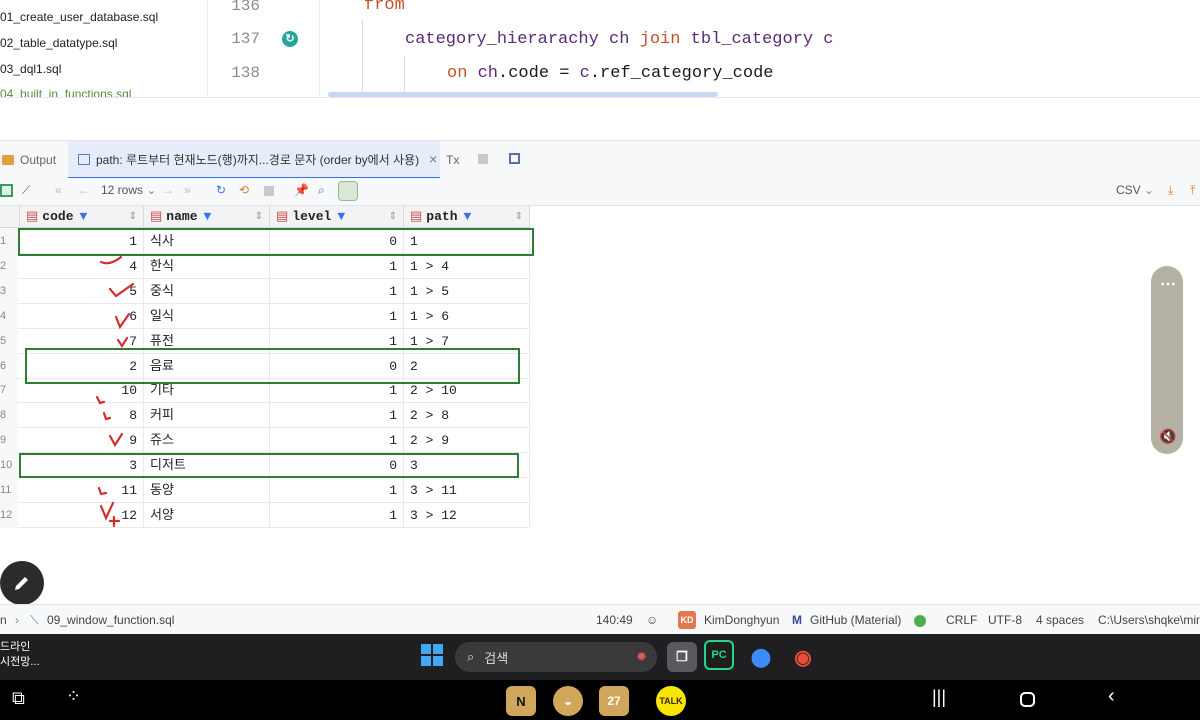 Image resolution: width=1200 pixels, height=720 pixels. What do you see at coordinates (521, 701) in the screenshot?
I see `notion-icon: N` at bounding box center [521, 701].